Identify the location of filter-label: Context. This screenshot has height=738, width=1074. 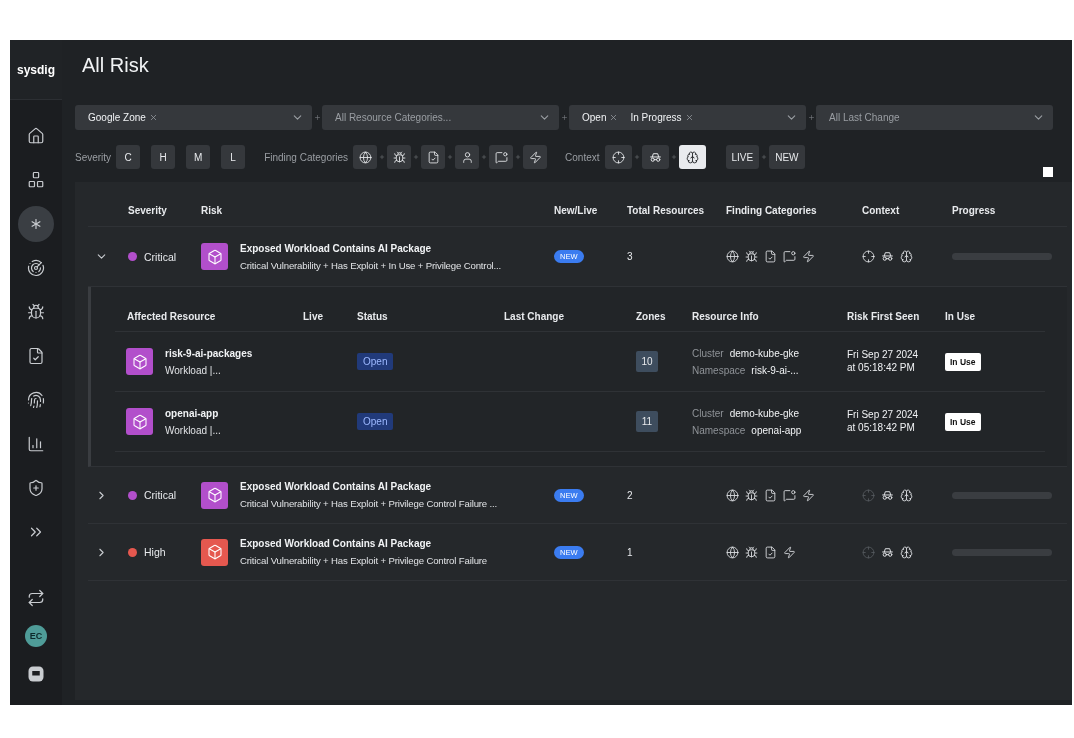
(582, 157).